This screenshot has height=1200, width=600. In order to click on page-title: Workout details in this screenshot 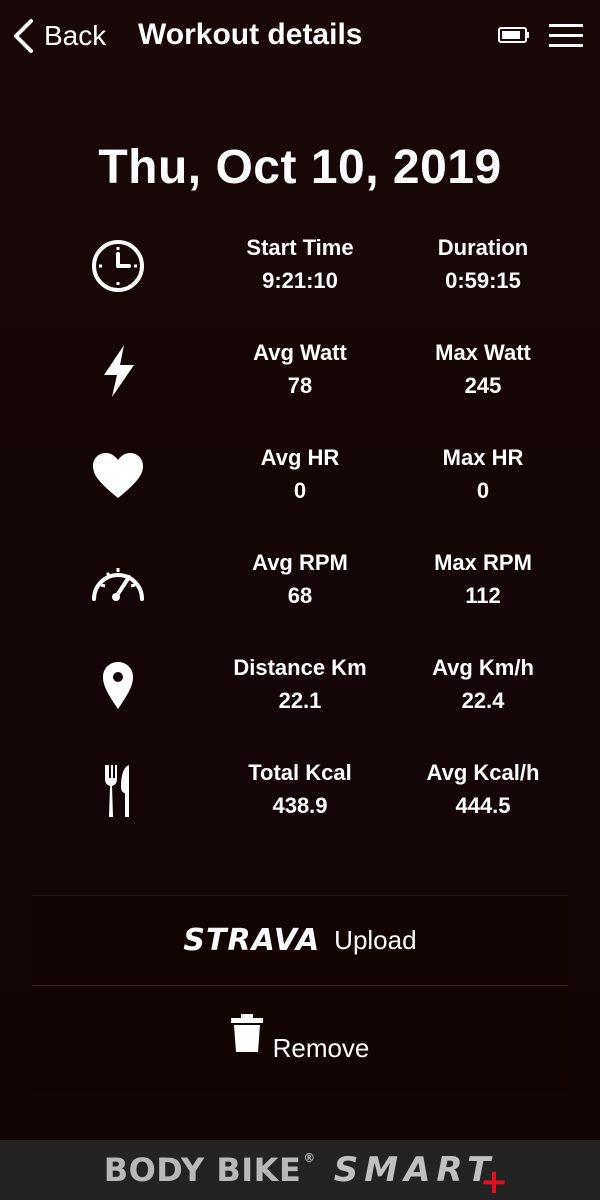, I will do `click(250, 34)`.